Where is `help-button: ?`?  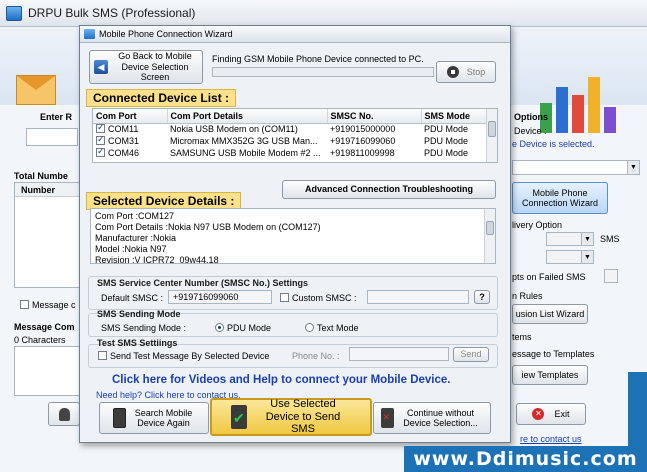
help-button: ? is located at coordinates (482, 297).